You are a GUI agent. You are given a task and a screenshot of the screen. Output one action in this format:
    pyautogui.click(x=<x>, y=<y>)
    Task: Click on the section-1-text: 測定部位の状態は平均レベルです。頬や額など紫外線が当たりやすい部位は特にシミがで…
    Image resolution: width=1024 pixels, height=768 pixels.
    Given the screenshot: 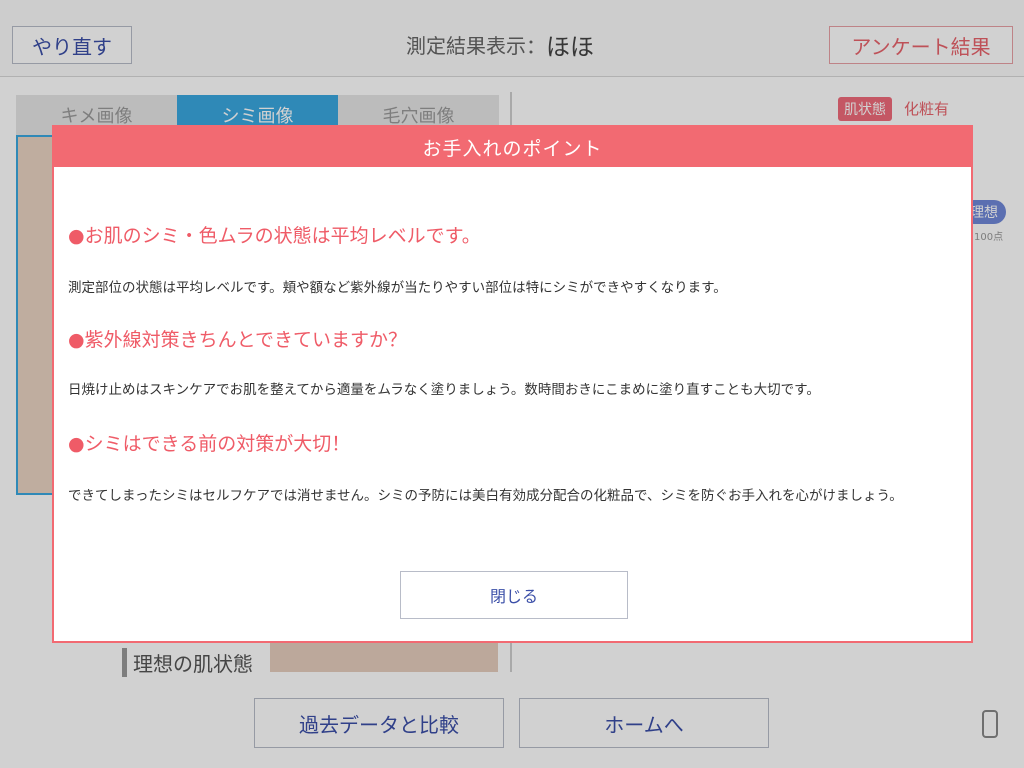 What is the action you would take?
    pyautogui.click(x=397, y=288)
    